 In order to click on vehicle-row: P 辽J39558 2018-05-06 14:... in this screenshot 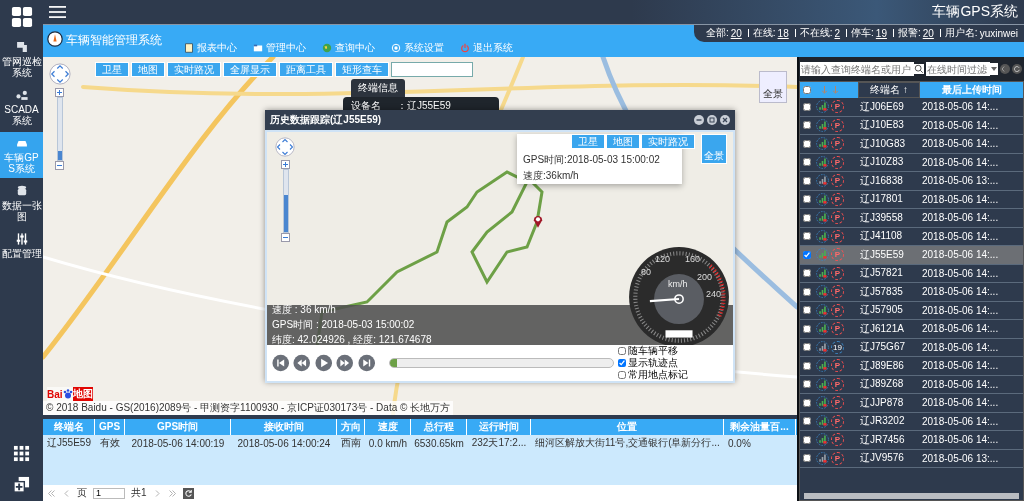, I will do `click(911, 218)`.